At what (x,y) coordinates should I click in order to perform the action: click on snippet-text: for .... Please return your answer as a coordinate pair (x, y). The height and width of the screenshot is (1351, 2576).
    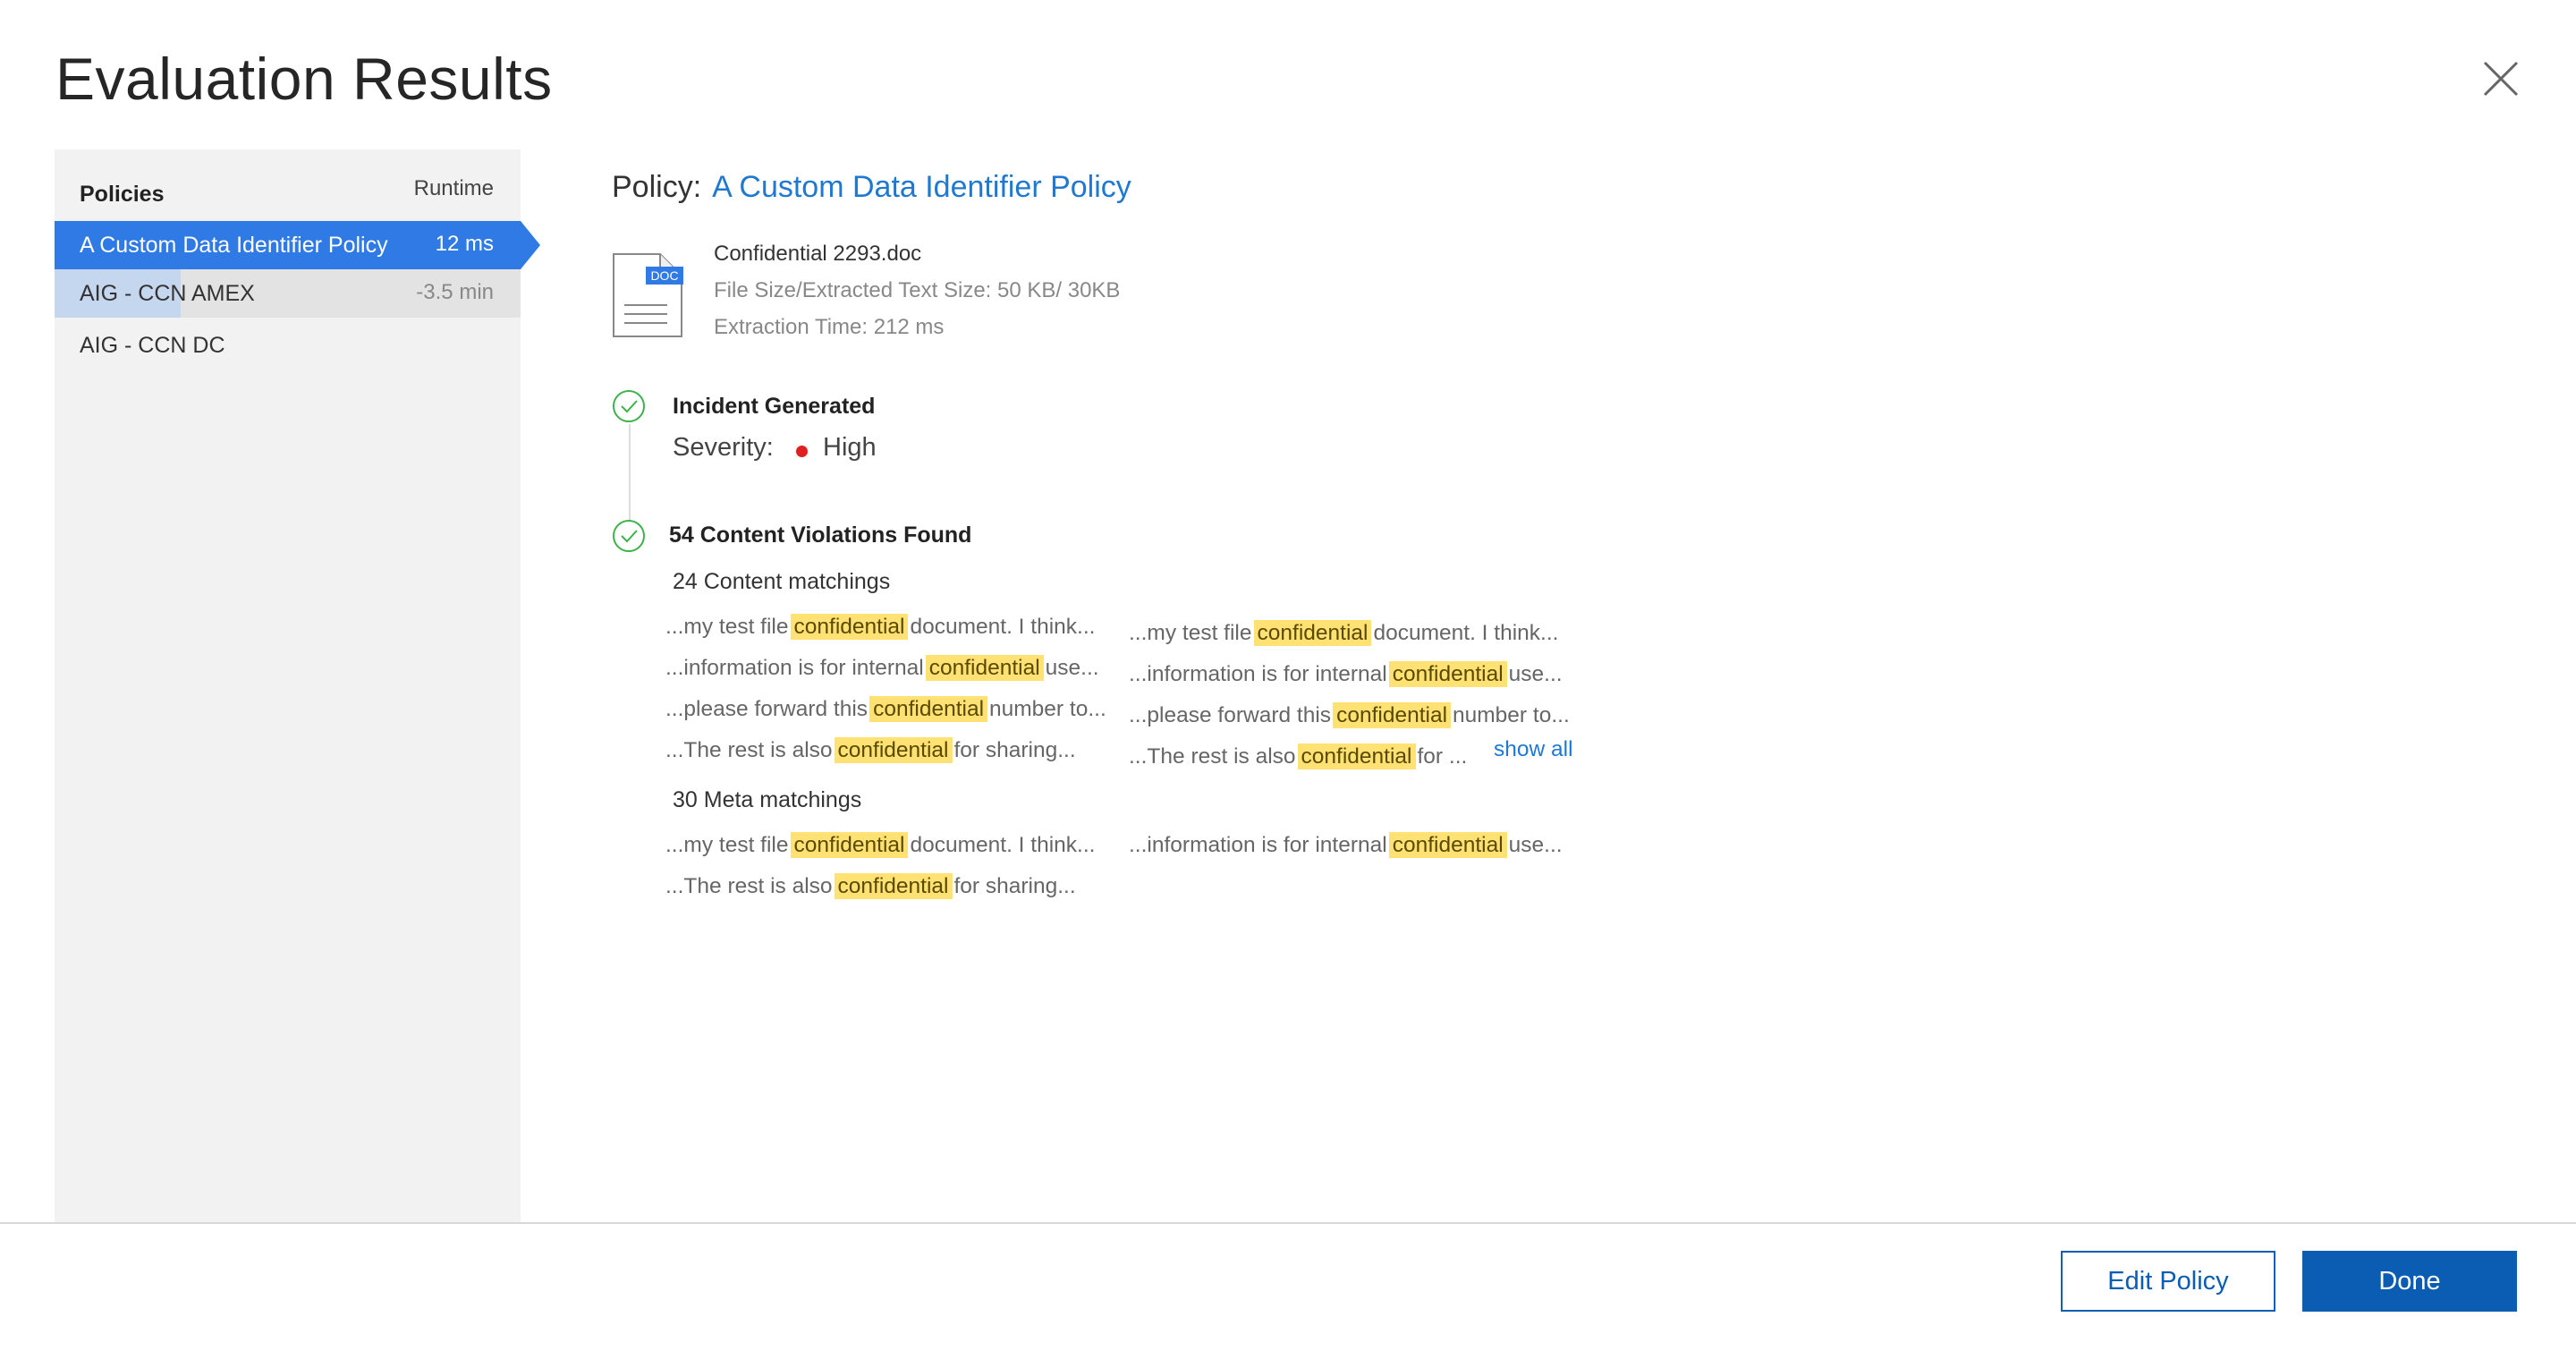
    Looking at the image, I should click on (1442, 757).